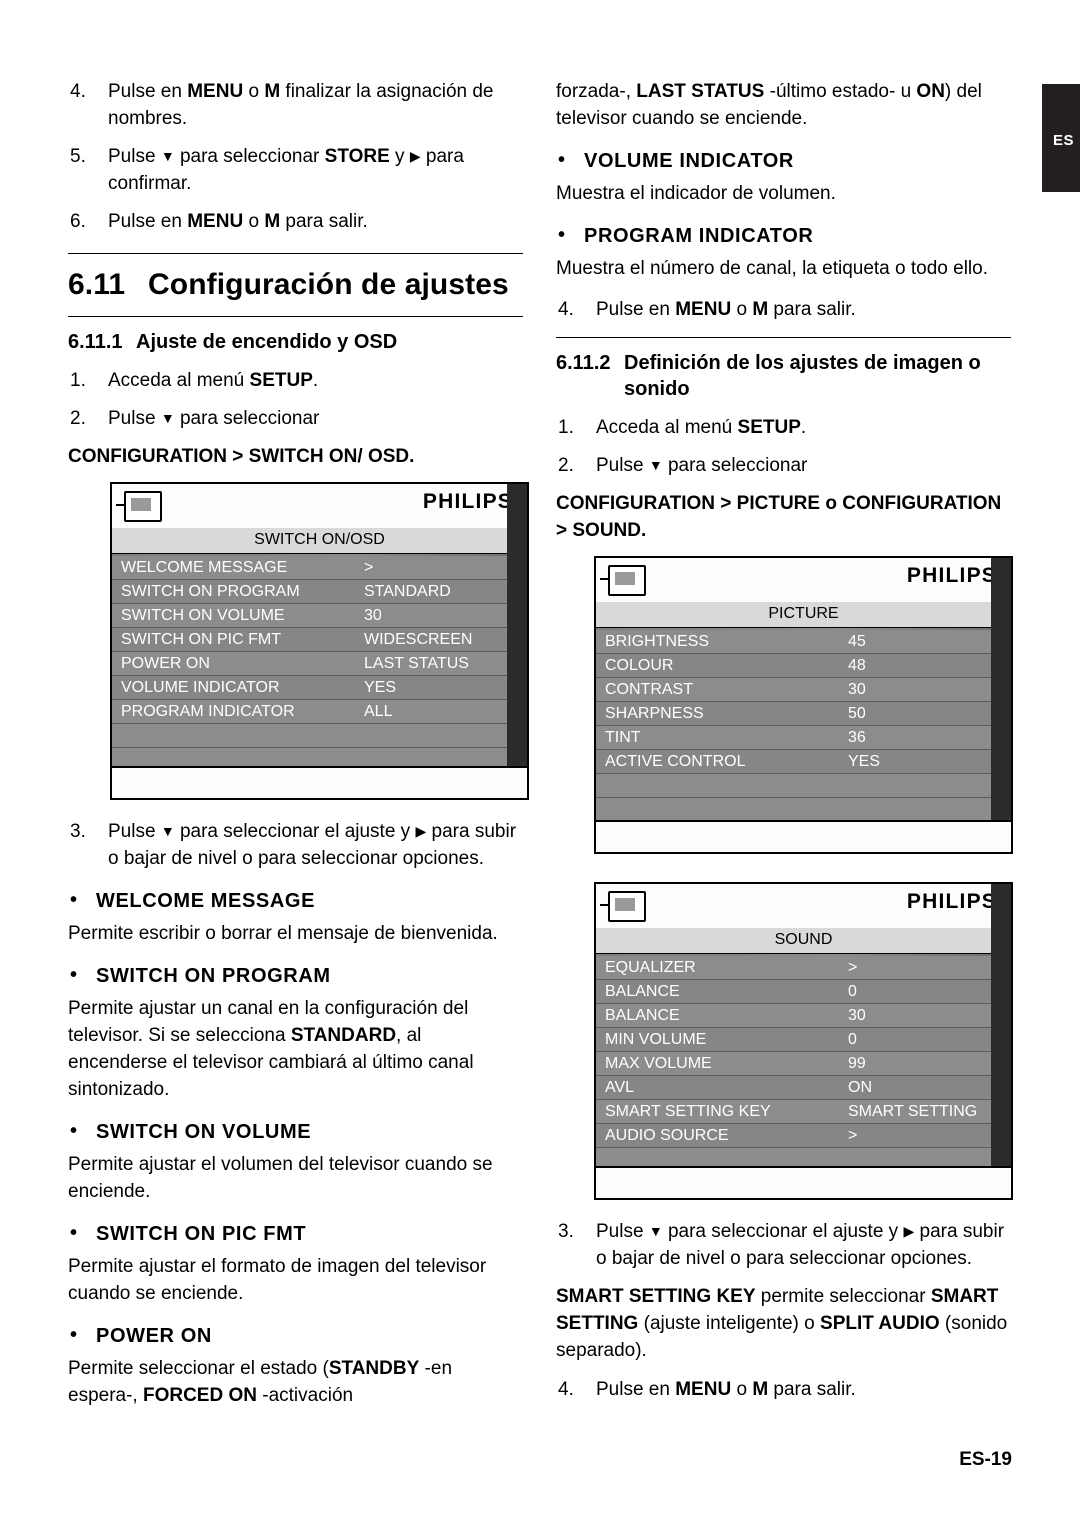 The width and height of the screenshot is (1080, 1527). I want to click on osd-row: BALANCE 0, so click(803, 992).